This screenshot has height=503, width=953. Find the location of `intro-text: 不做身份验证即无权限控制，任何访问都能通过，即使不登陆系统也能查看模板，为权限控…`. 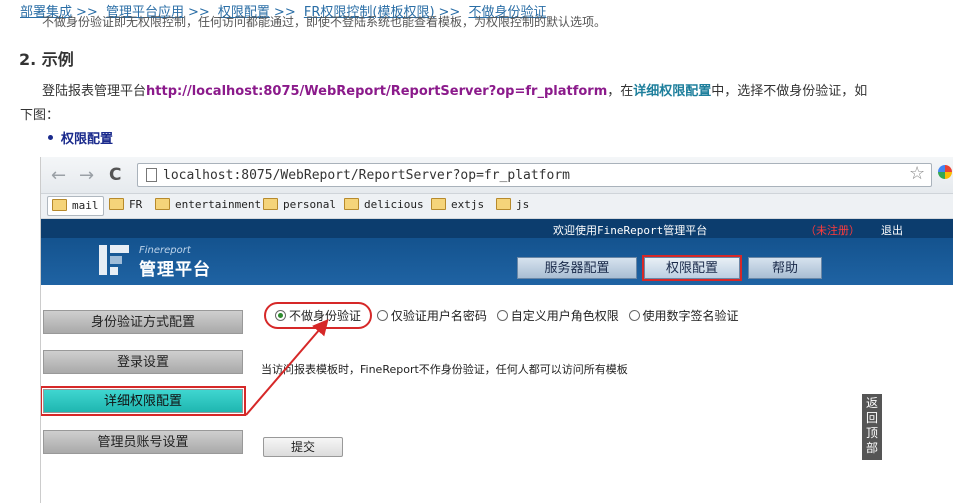

intro-text: 不做身份验证即无权限控制，任何访问都能通过，即使不登陆系统也能查看模板，为权限控… is located at coordinates (324, 22).